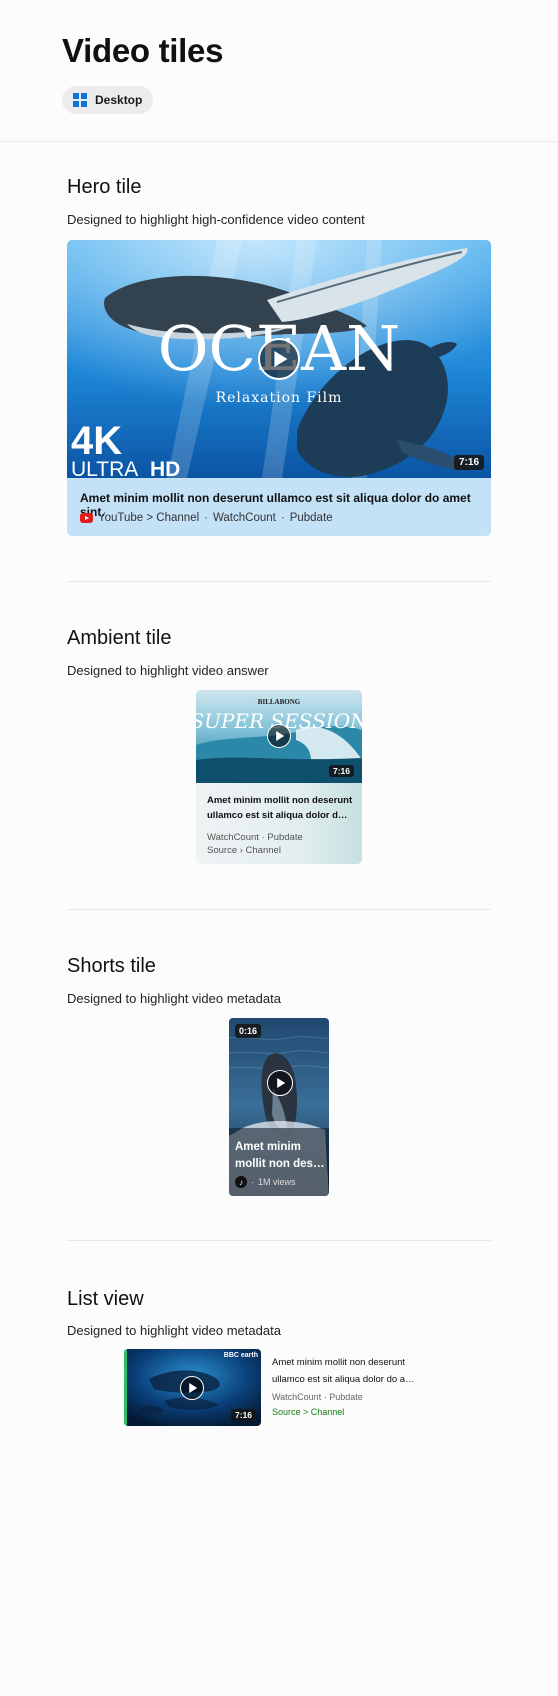 This screenshot has width=558, height=1696. What do you see at coordinates (279, 359) in the screenshot?
I see `hero-play-icon` at bounding box center [279, 359].